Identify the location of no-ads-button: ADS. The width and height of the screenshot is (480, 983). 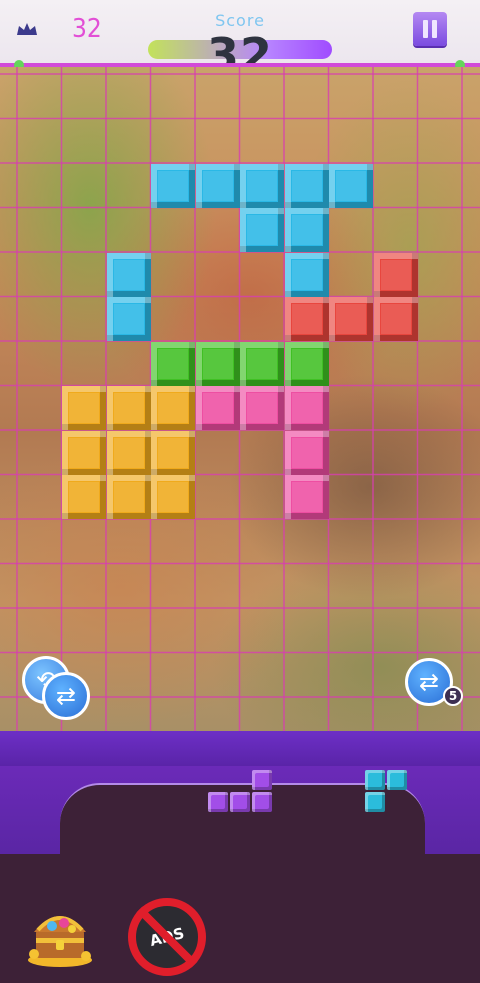
(167, 937).